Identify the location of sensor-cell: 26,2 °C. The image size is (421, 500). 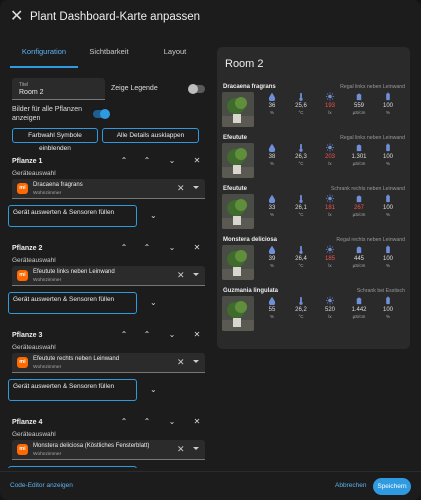
(301, 314).